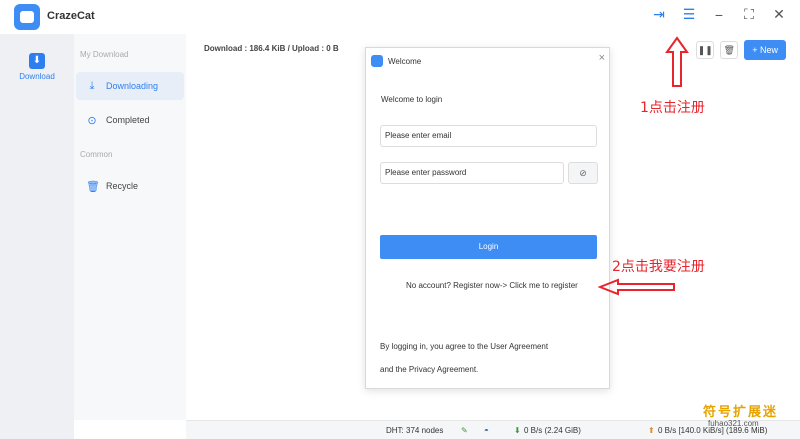  I want to click on welcome-text: Welcome to login, so click(412, 99).